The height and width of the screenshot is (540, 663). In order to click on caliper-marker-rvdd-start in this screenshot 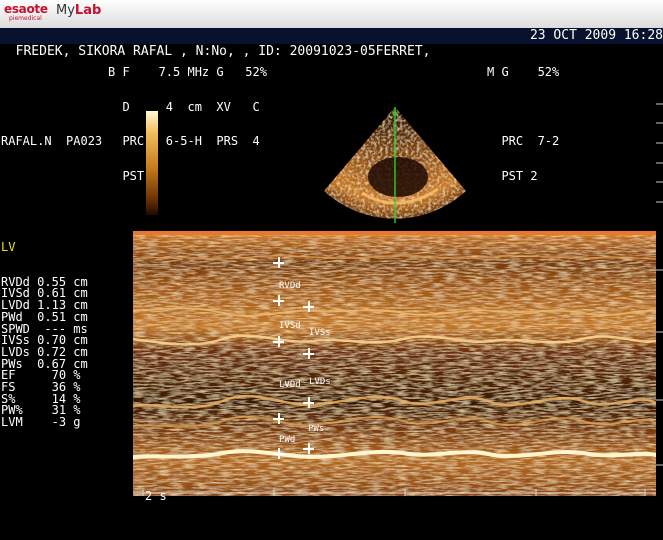, I will do `click(278, 262)`.